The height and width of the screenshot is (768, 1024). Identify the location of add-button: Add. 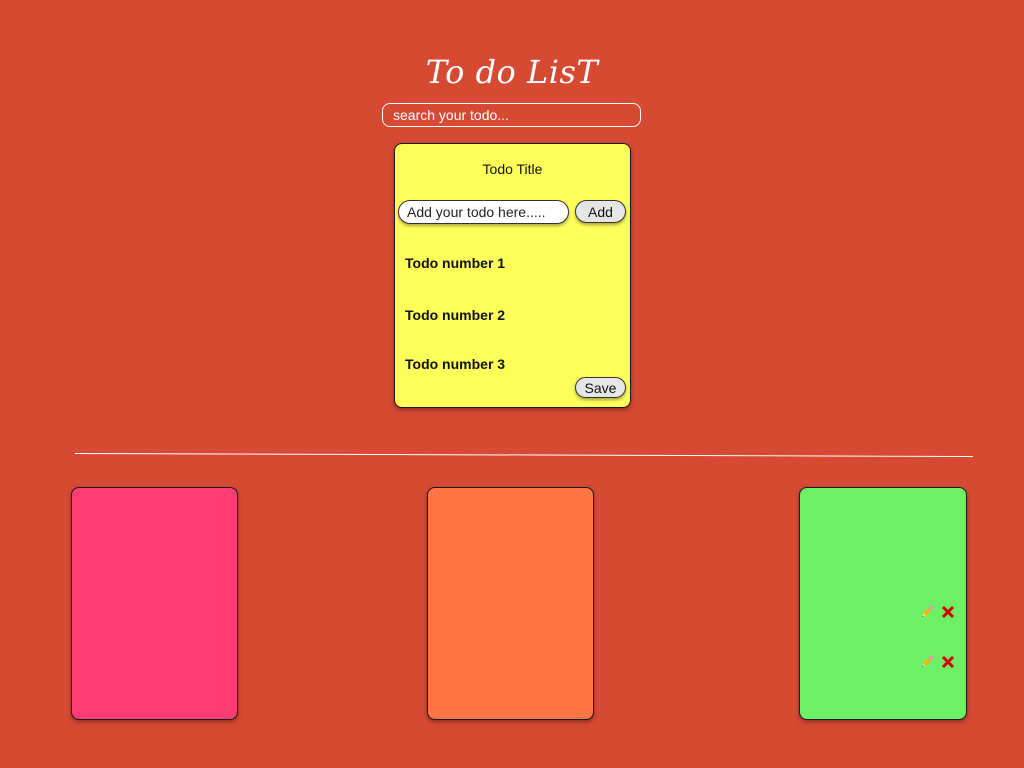
(600, 211).